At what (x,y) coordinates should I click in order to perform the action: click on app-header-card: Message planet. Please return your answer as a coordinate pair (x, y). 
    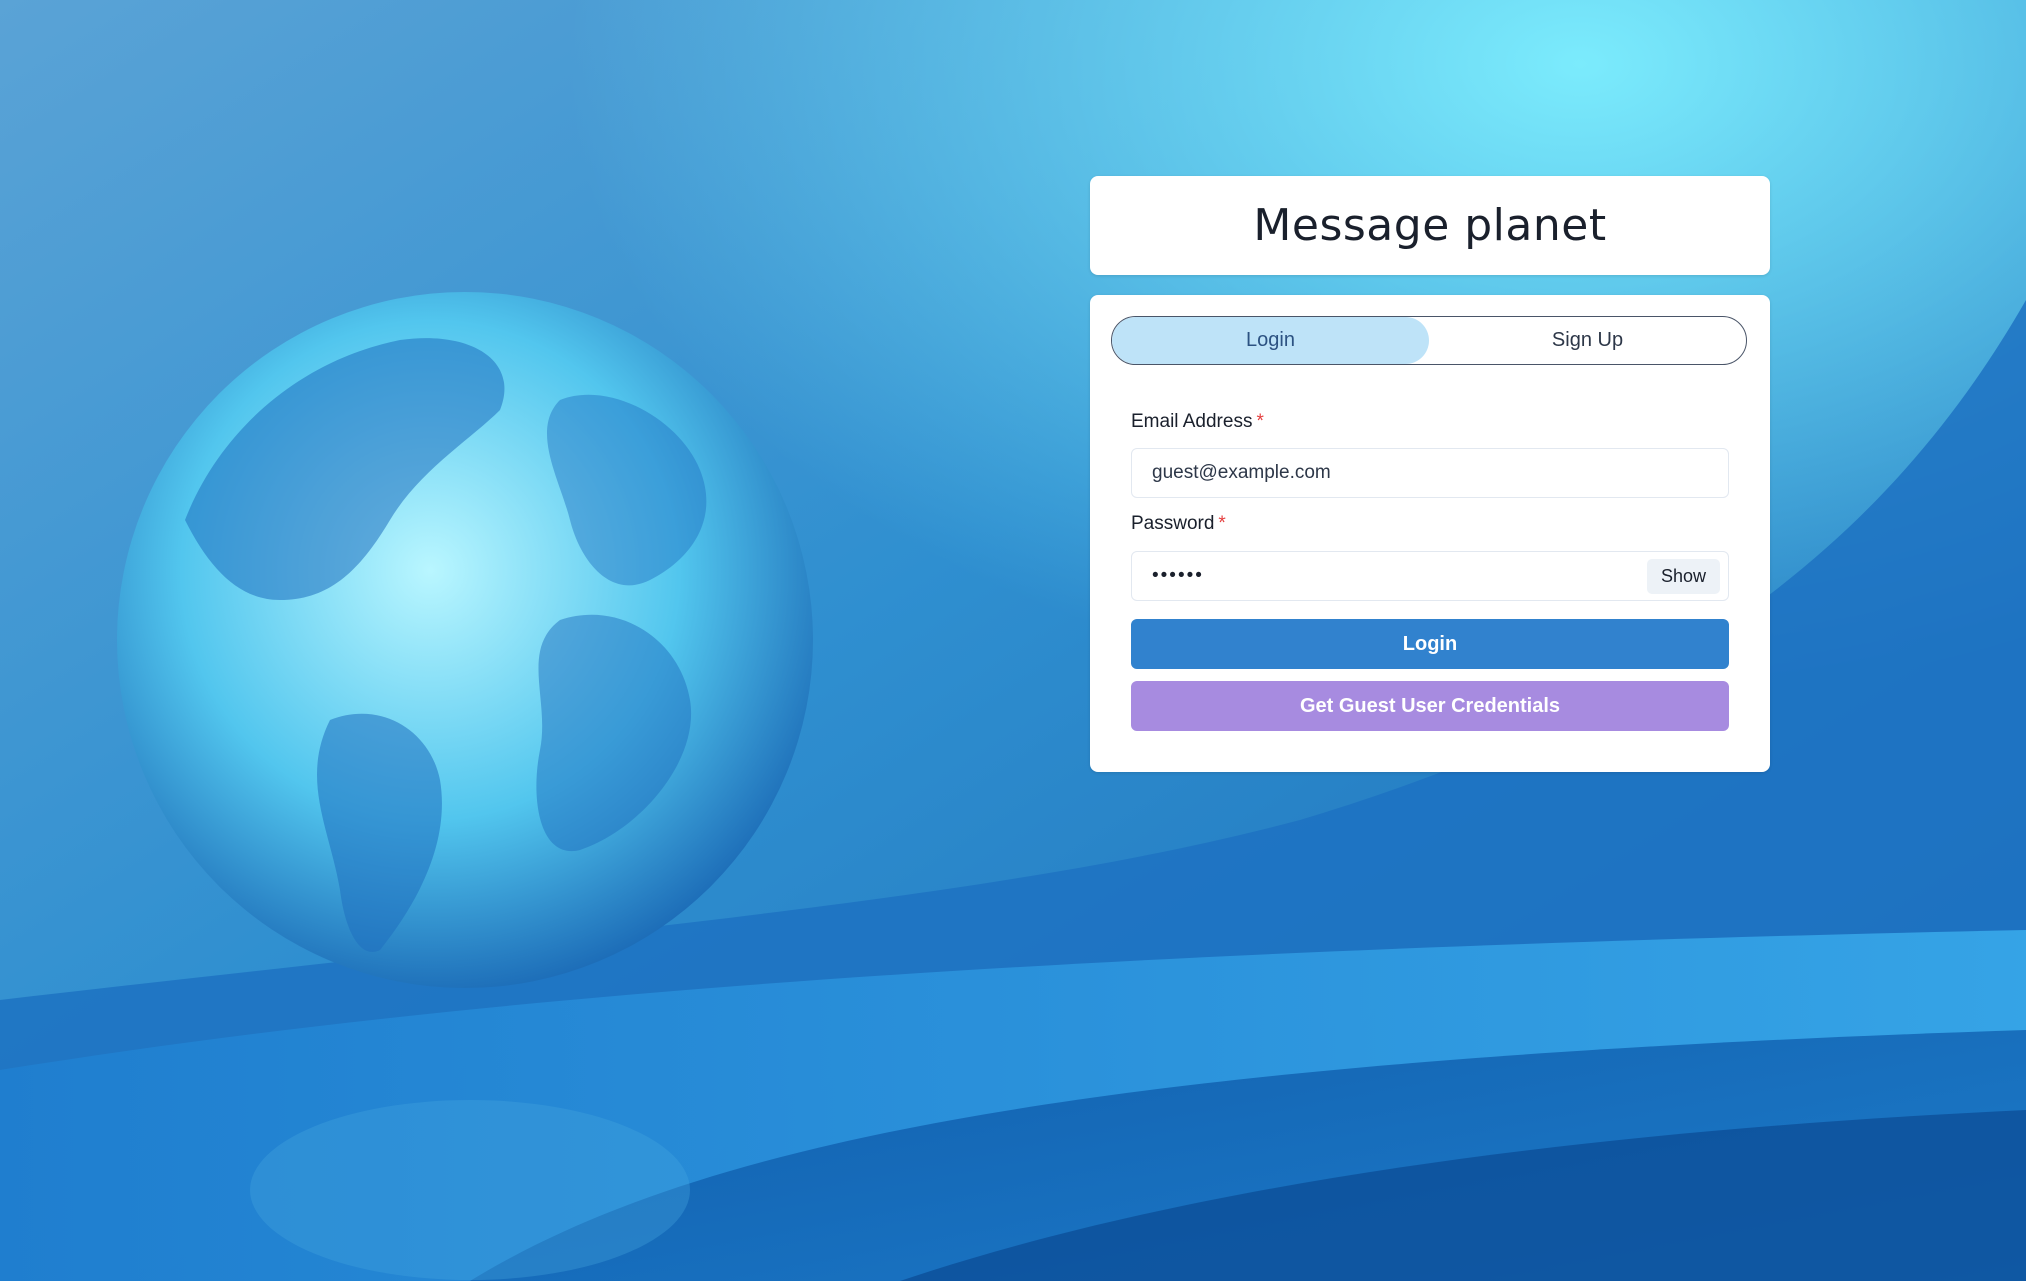
    Looking at the image, I should click on (1430, 225).